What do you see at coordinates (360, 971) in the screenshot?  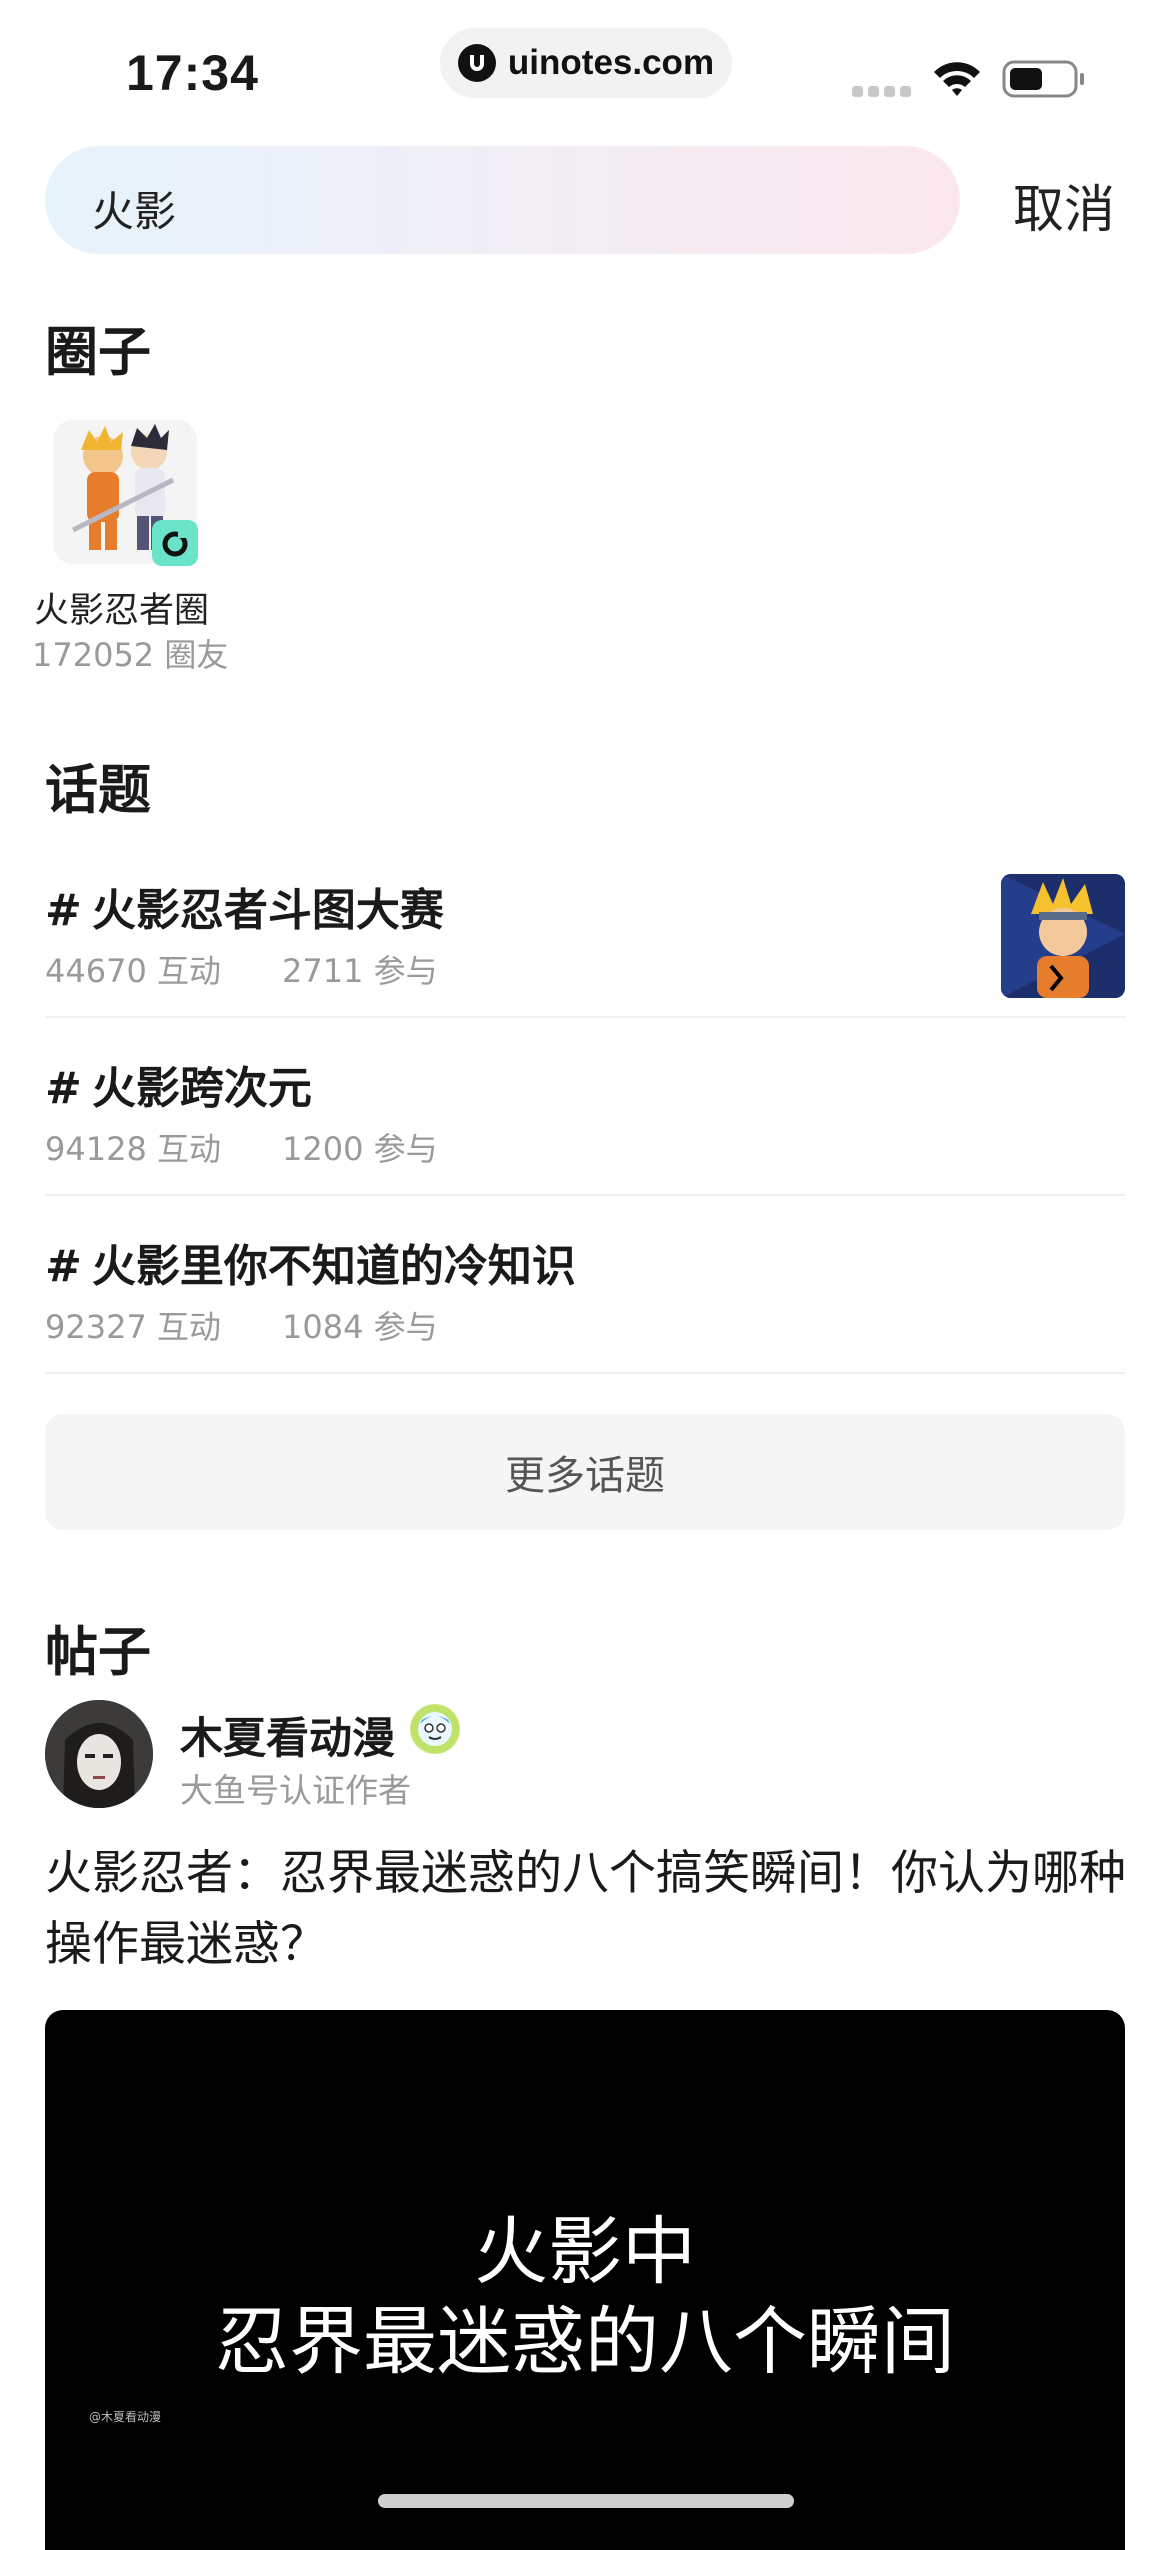 I see `topic-participants: 2711 参与` at bounding box center [360, 971].